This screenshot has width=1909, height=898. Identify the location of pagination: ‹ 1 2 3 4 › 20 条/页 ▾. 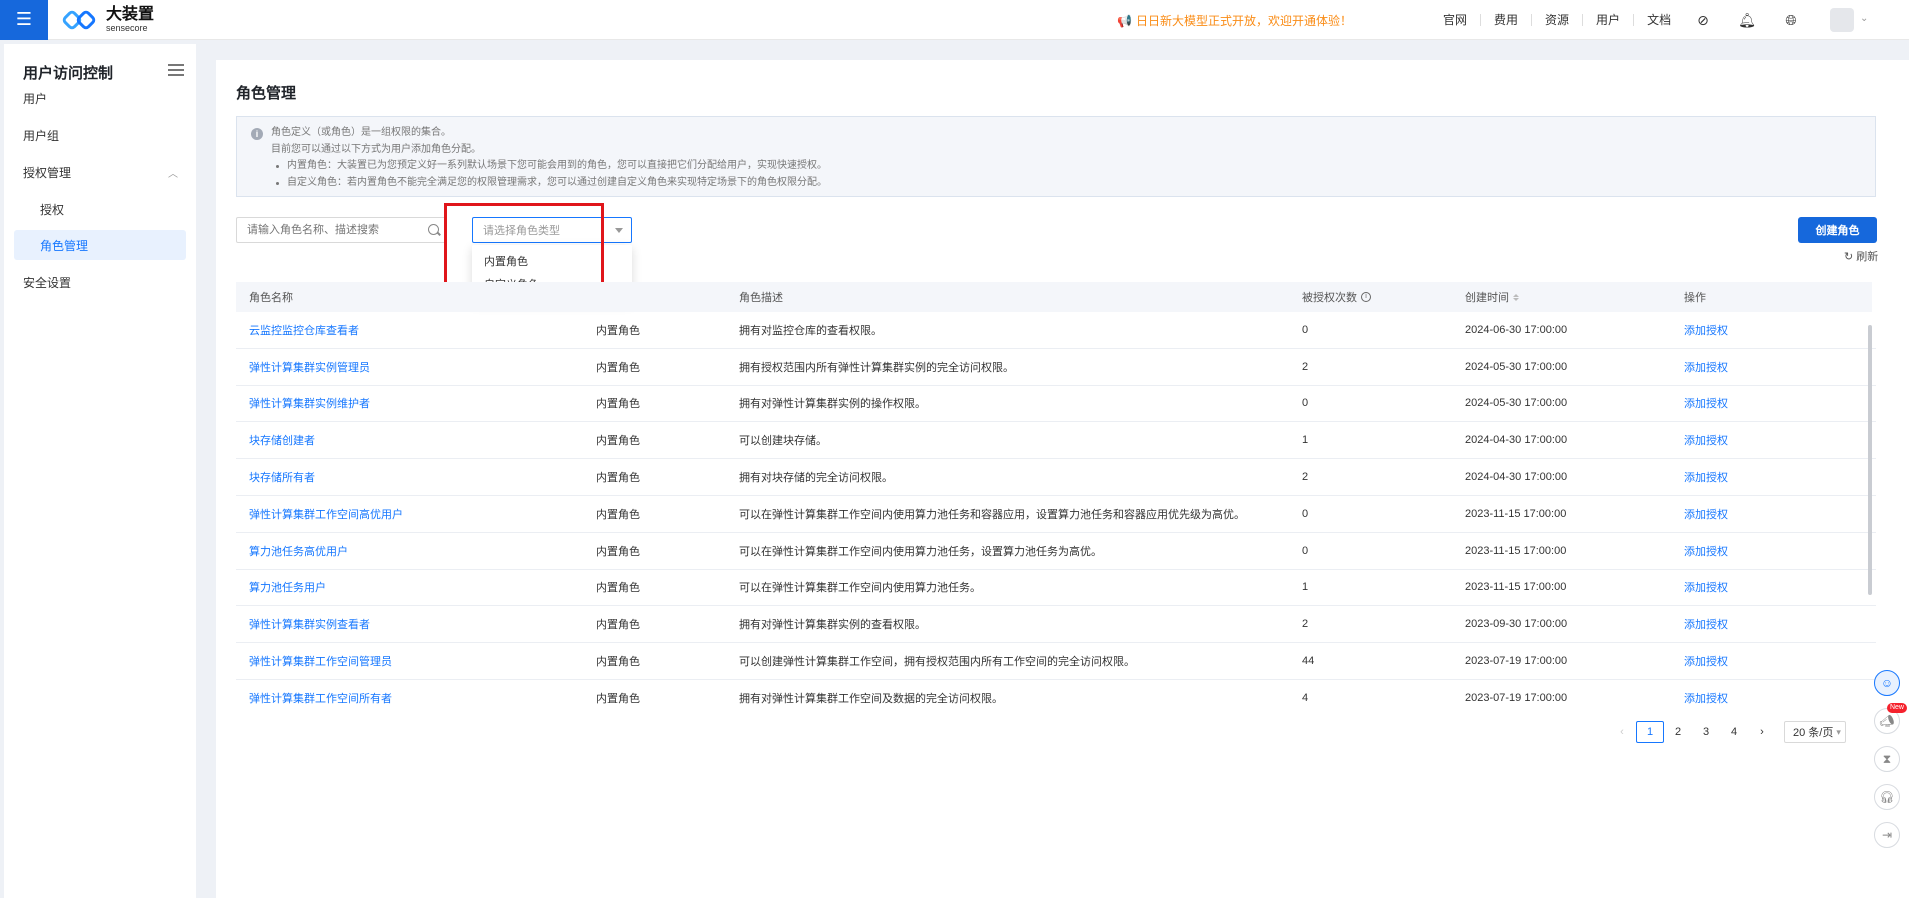
(1727, 732).